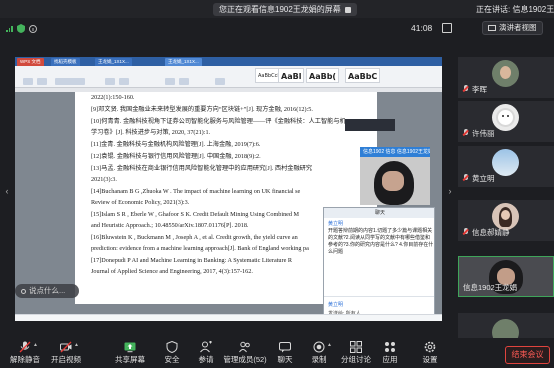 This screenshot has height=368, width=554. I want to click on chat-sender: 黄立明, so click(336, 305).